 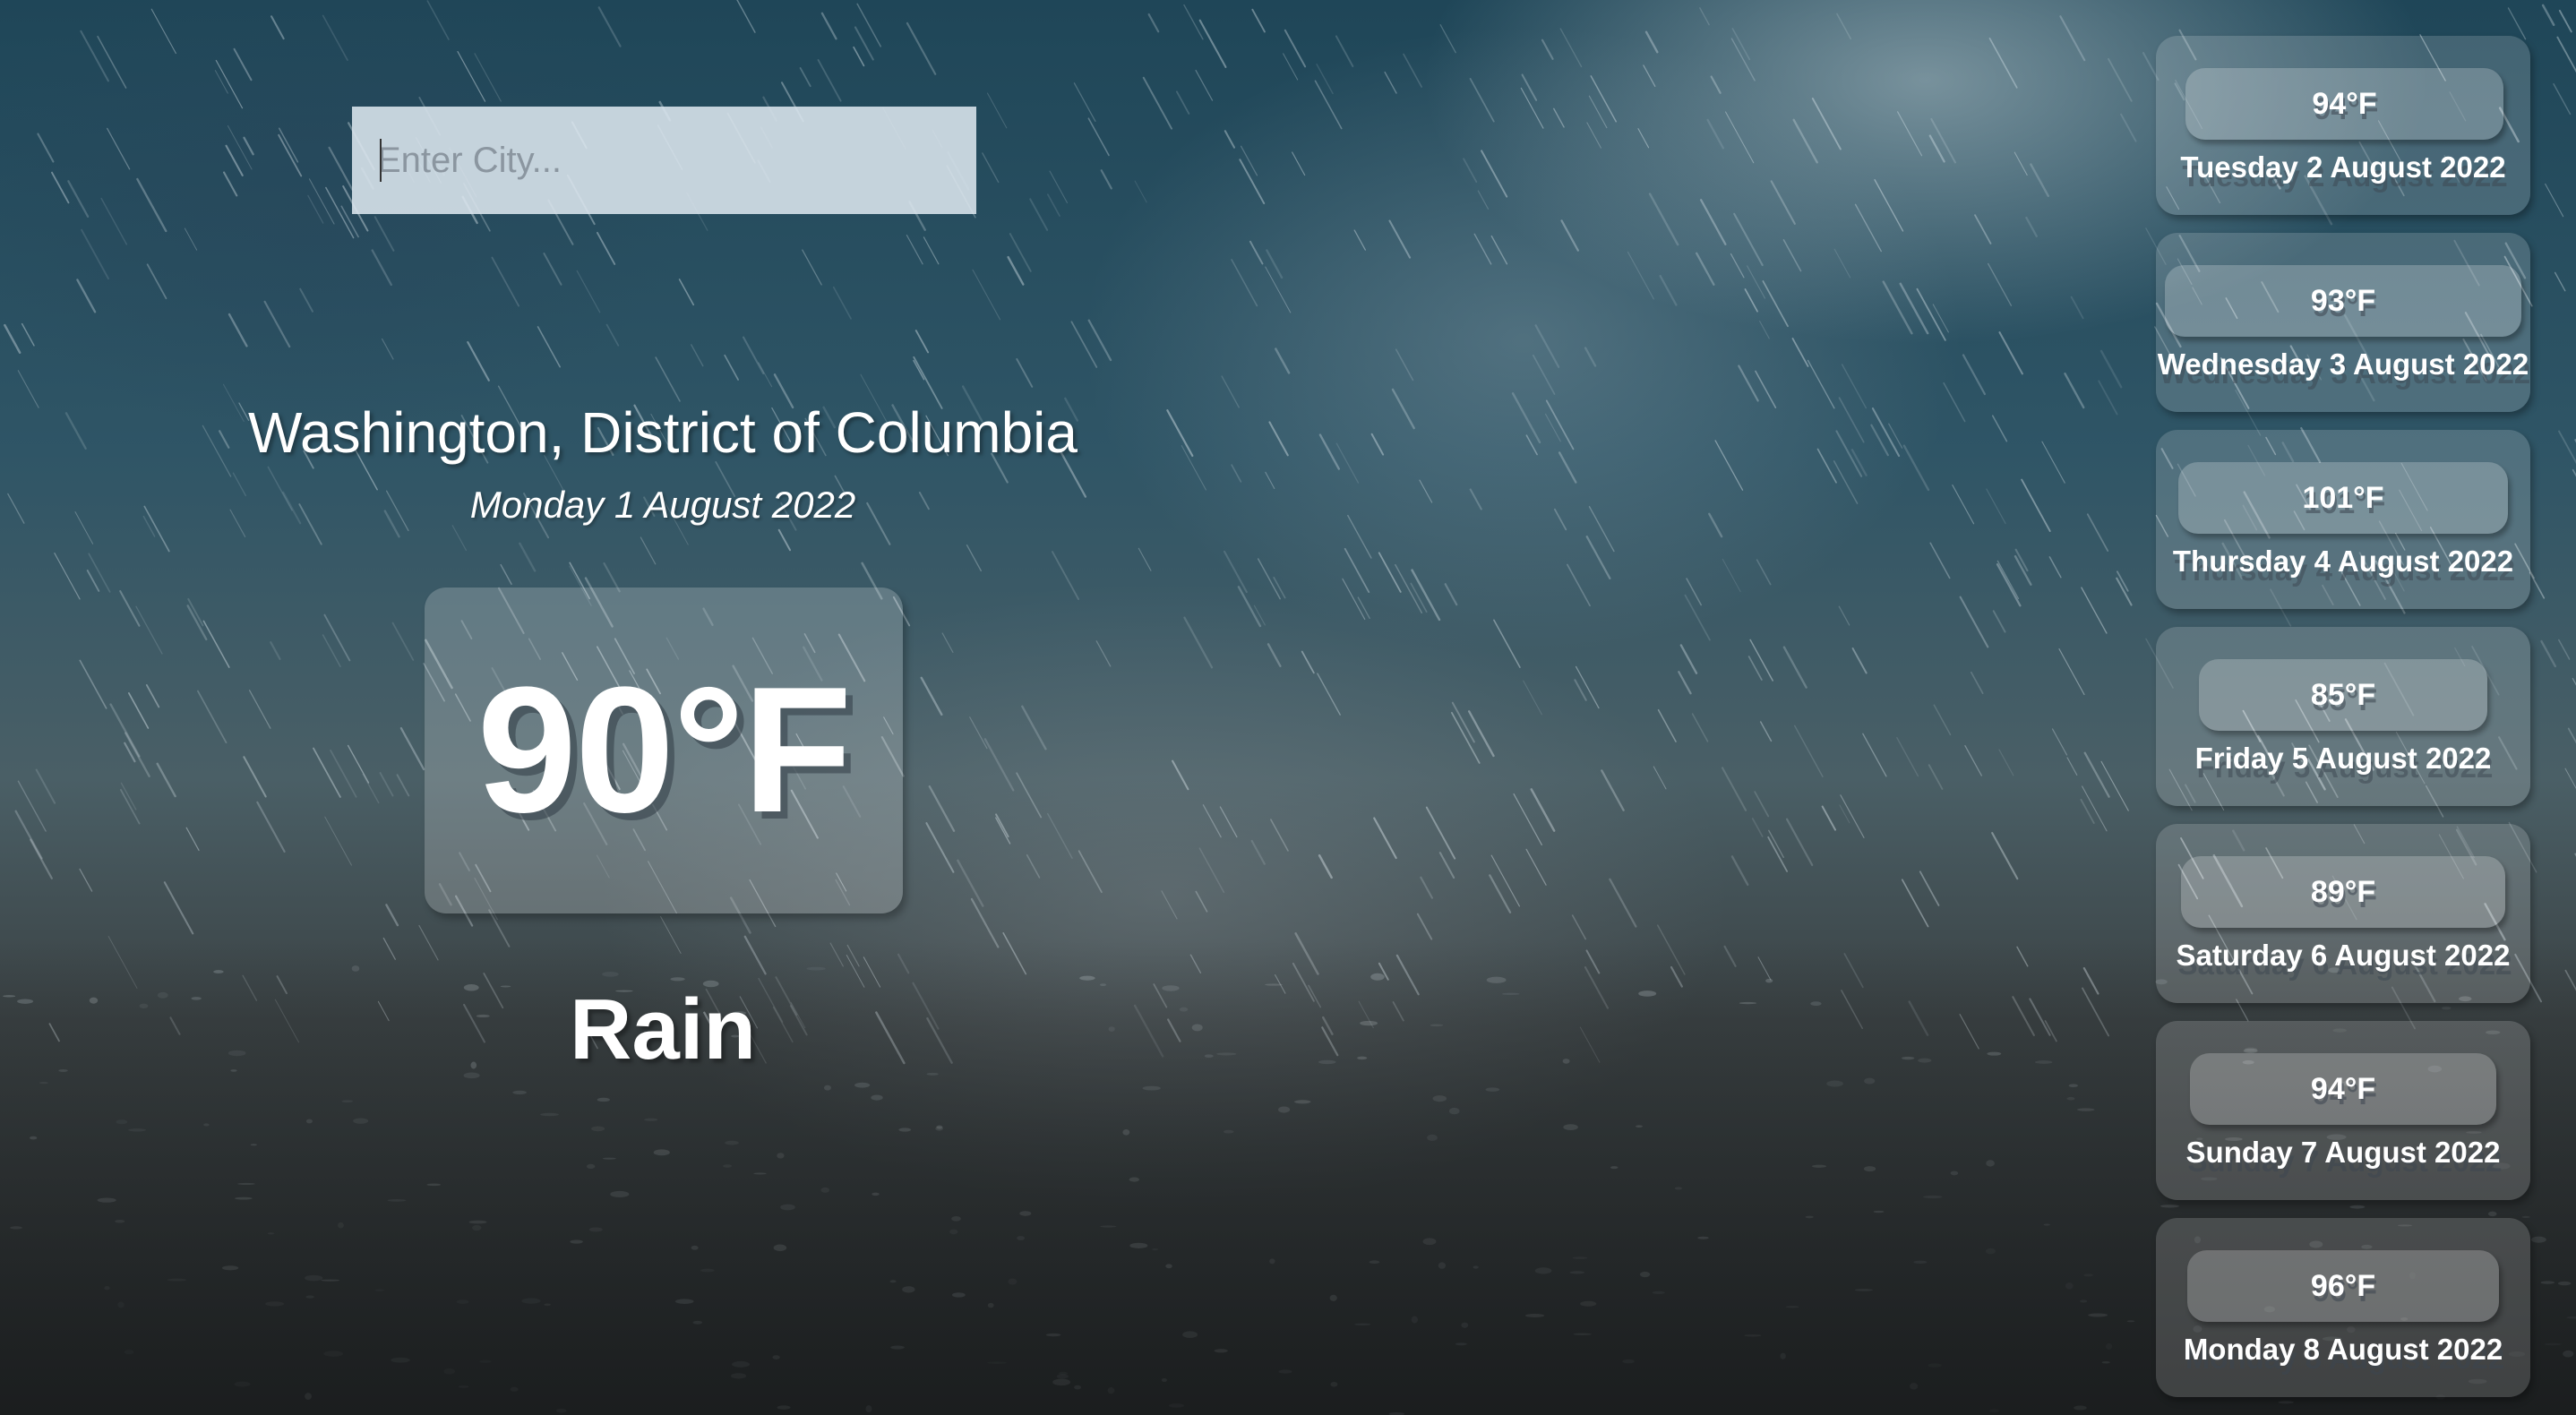 I want to click on current-condition: Rain, so click(x=663, y=1029).